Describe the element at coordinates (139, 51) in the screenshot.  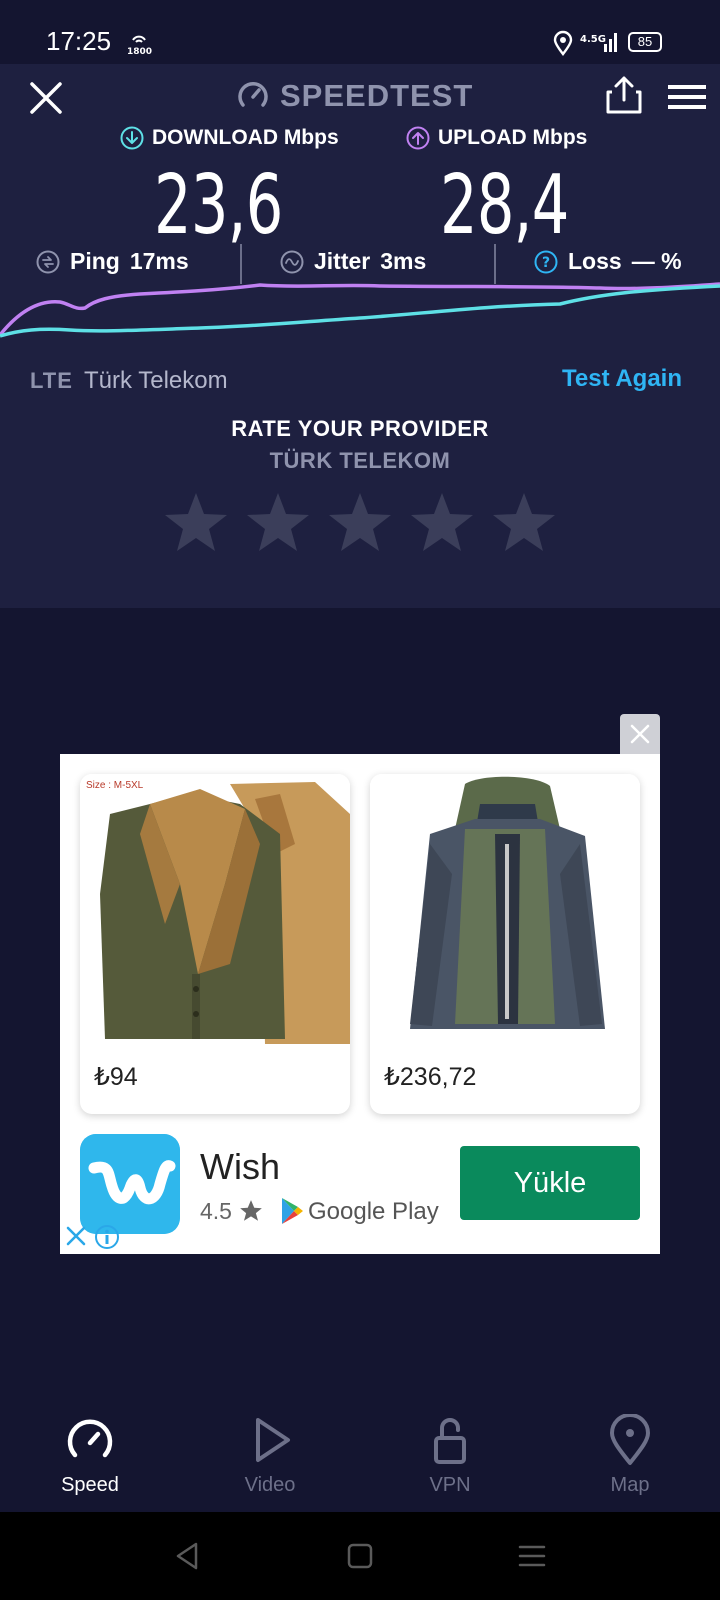
I see `svg-text: 1800` at that location.